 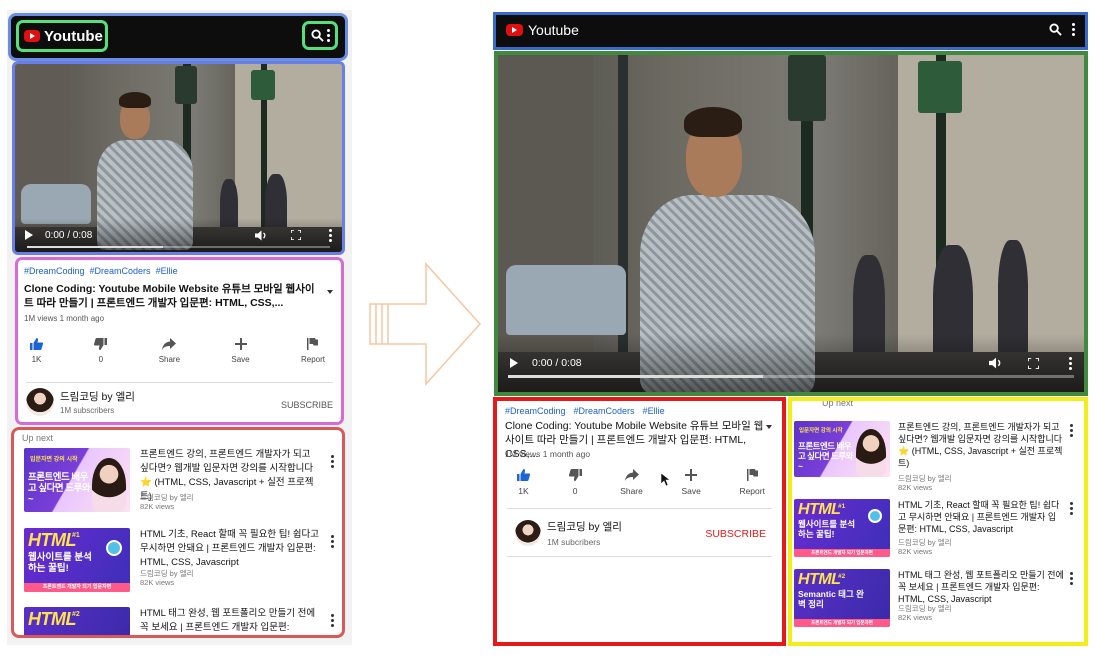 I want to click on thumbs-up-icon, so click(x=523, y=475).